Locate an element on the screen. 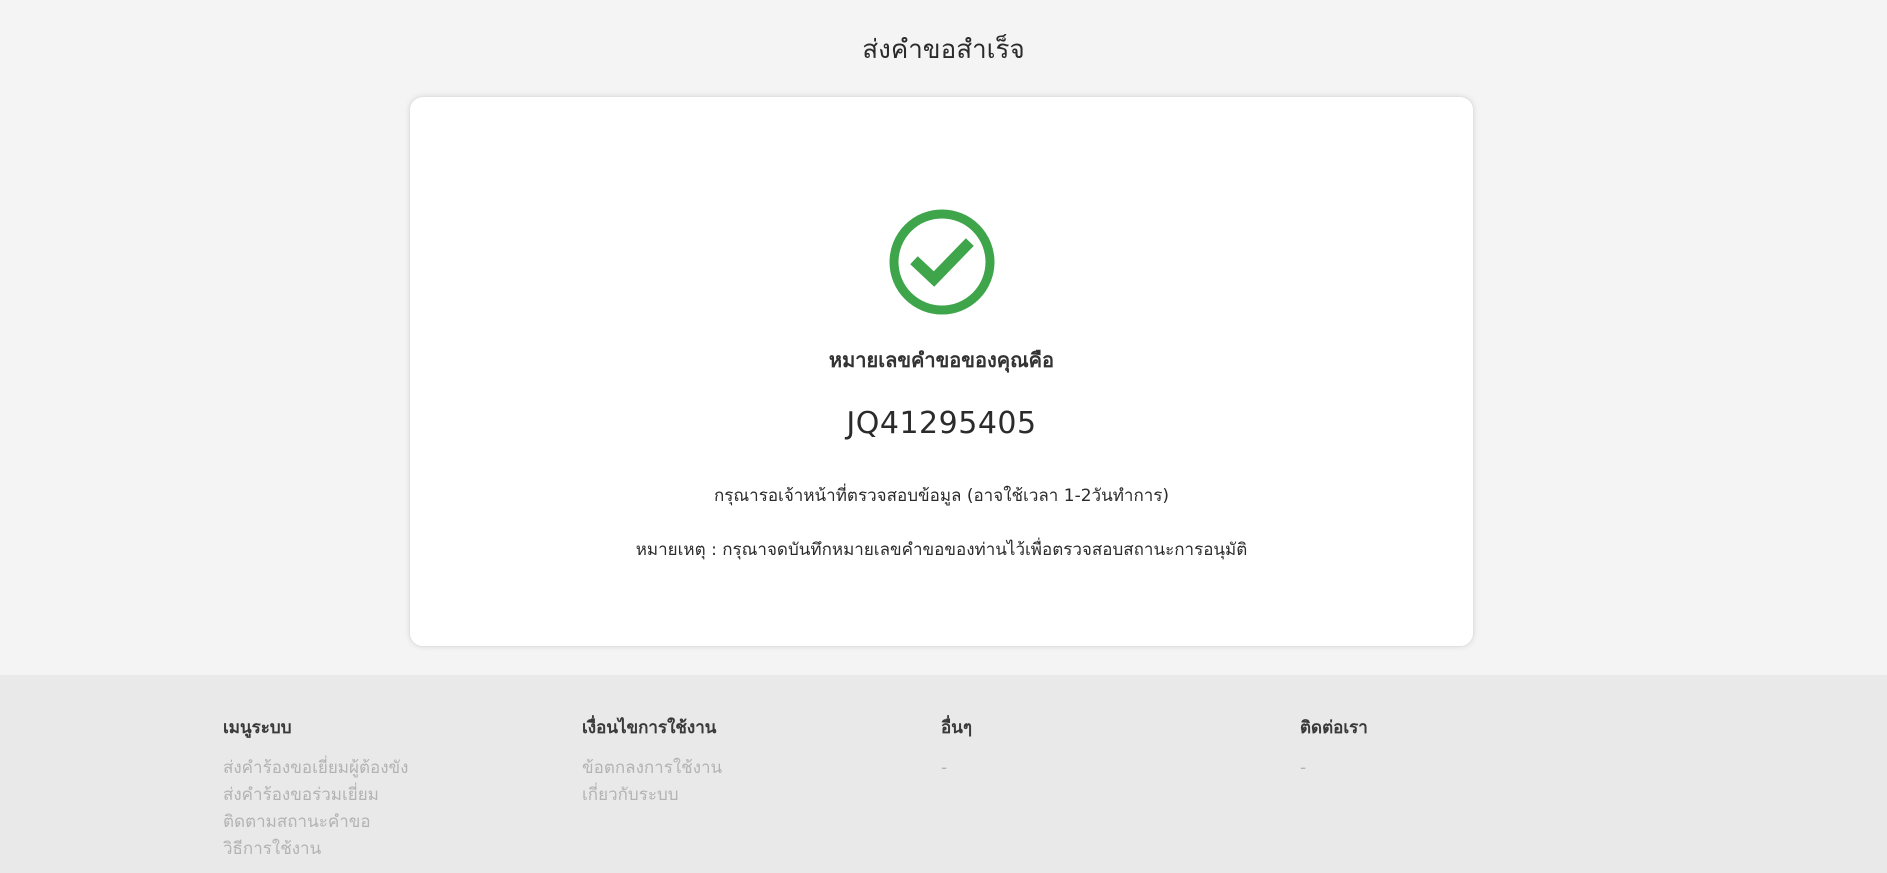  footer-contact-placeholder: - is located at coordinates (1303, 768).